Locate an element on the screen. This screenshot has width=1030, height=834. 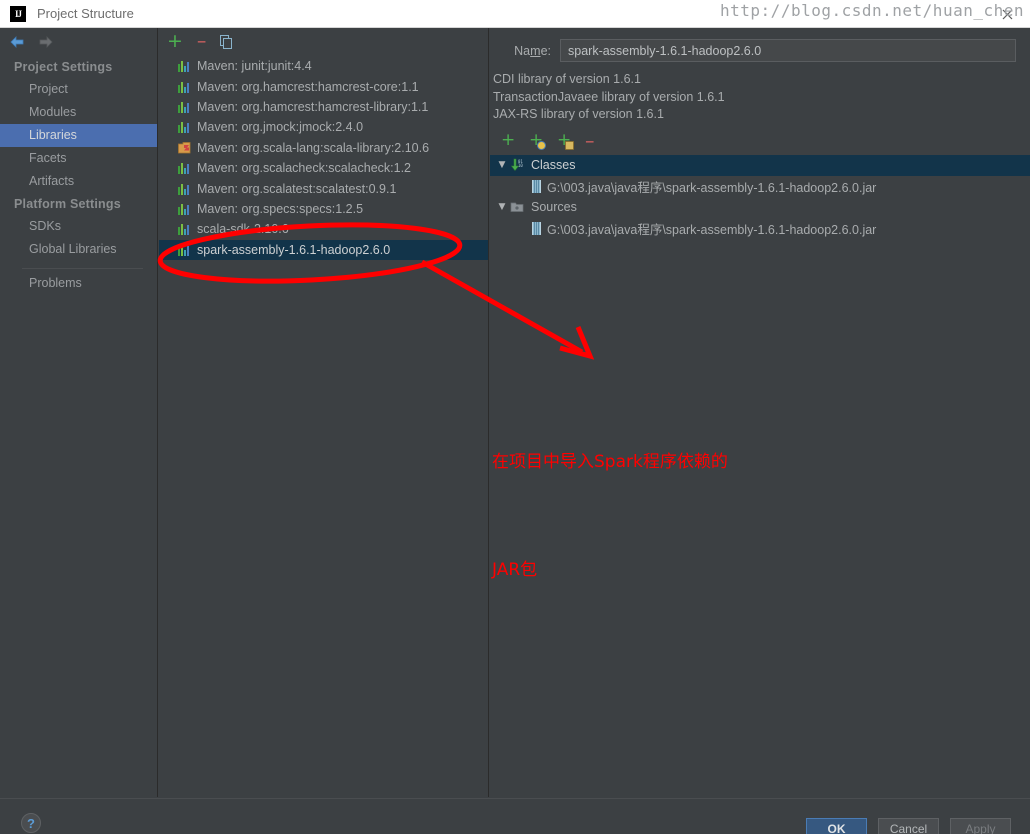
annotation-line-2: JAR包 is located at coordinates (515, 570).